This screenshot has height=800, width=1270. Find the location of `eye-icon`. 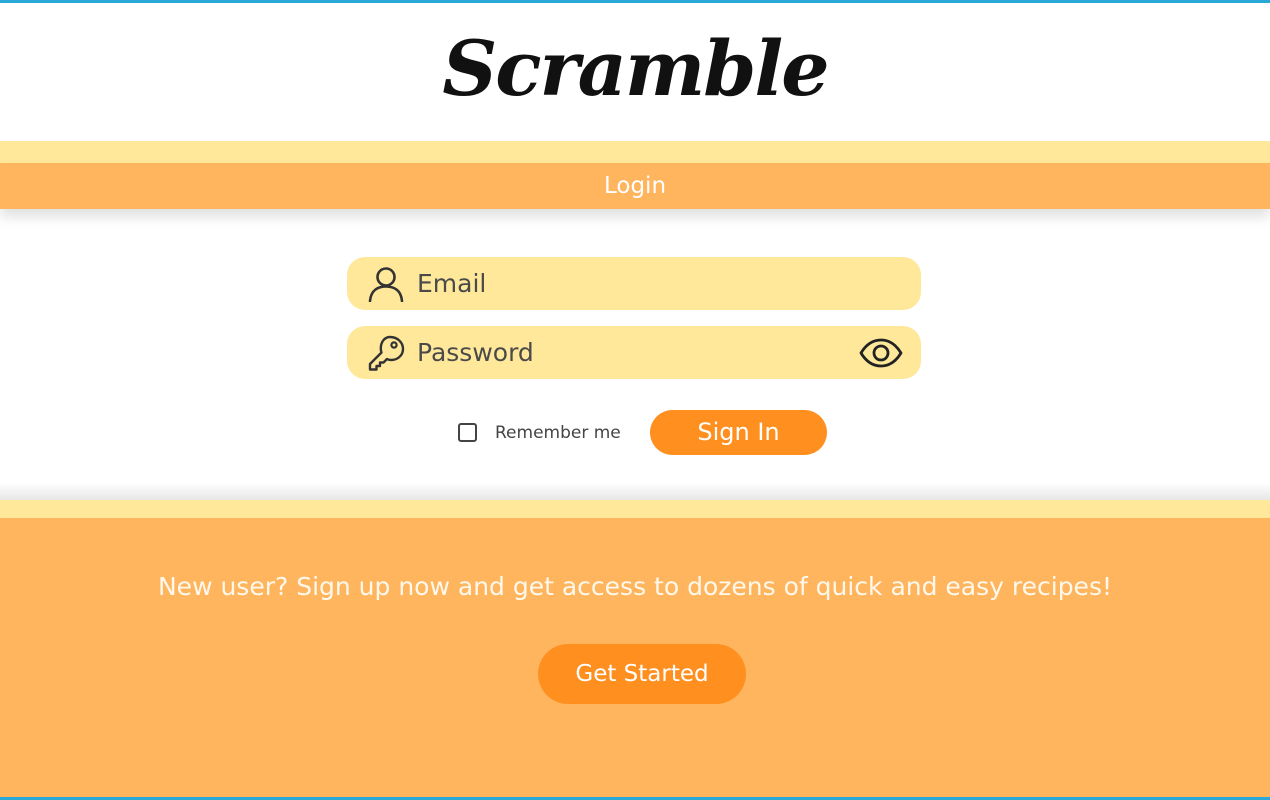

eye-icon is located at coordinates (881, 353).